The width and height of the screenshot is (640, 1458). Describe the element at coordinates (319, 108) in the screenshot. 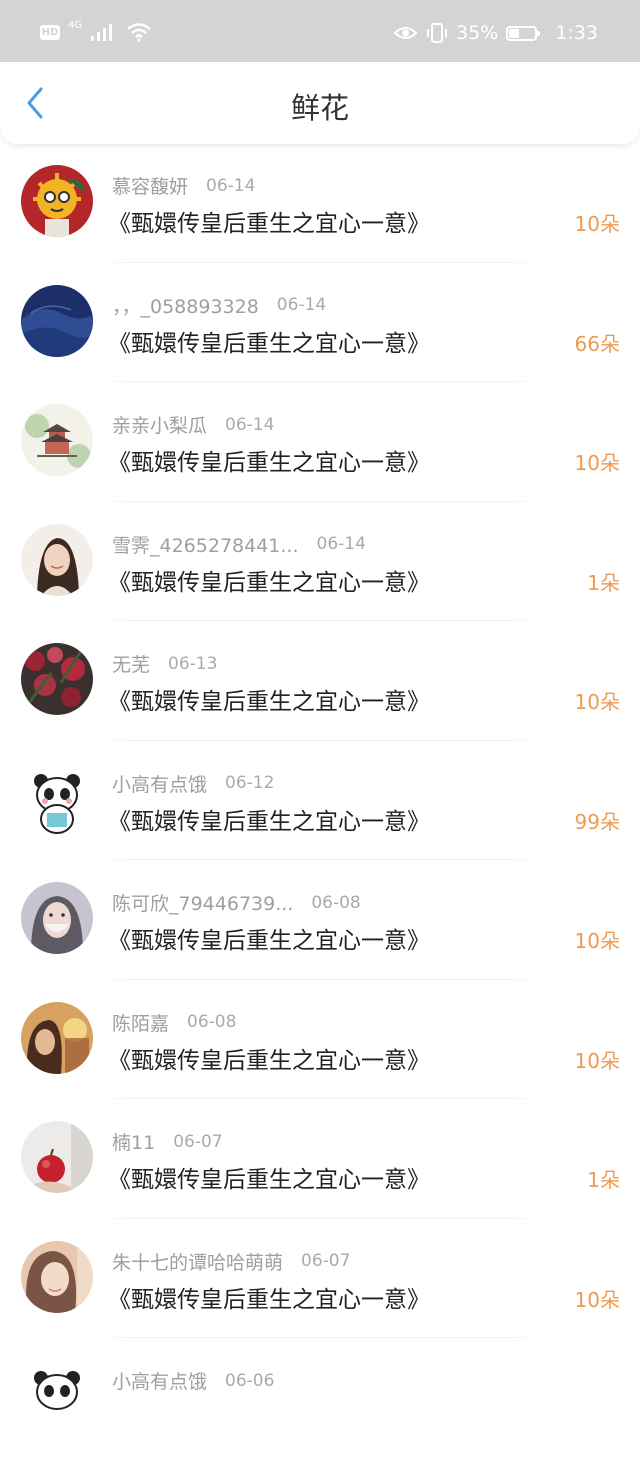

I see `page-title: 鲜花` at that location.